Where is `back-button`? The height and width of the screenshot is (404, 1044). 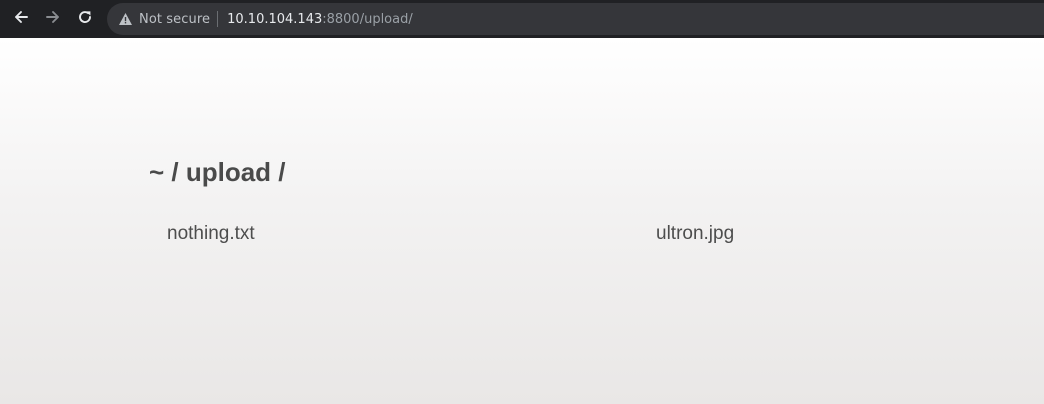 back-button is located at coordinates (21, 19).